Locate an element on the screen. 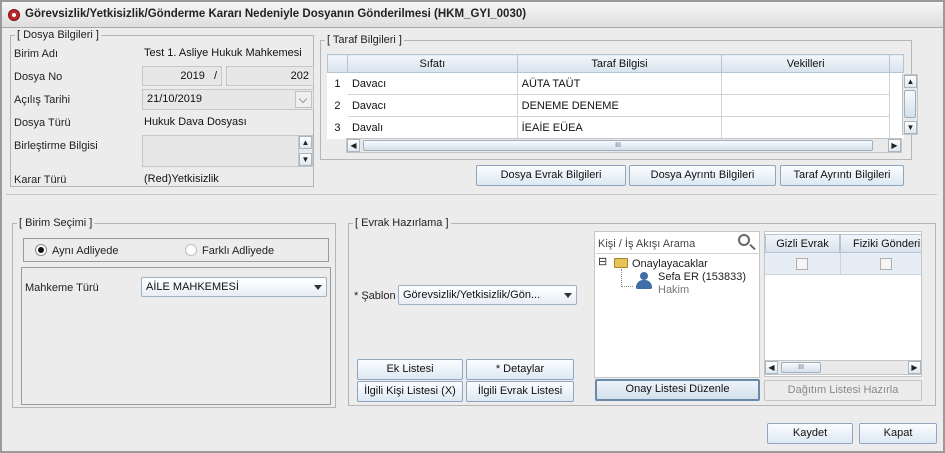  dosya-ayrinti-bilgileri-label: Dosya Ayrıntı Bilgileri is located at coordinates (702, 175).